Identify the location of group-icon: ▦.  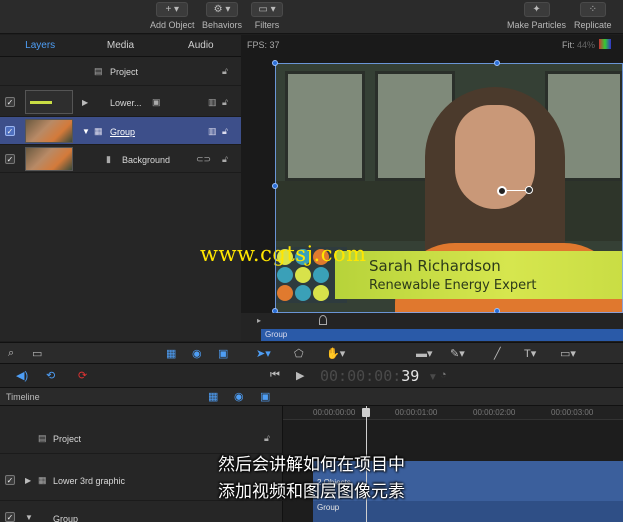
(98, 131).